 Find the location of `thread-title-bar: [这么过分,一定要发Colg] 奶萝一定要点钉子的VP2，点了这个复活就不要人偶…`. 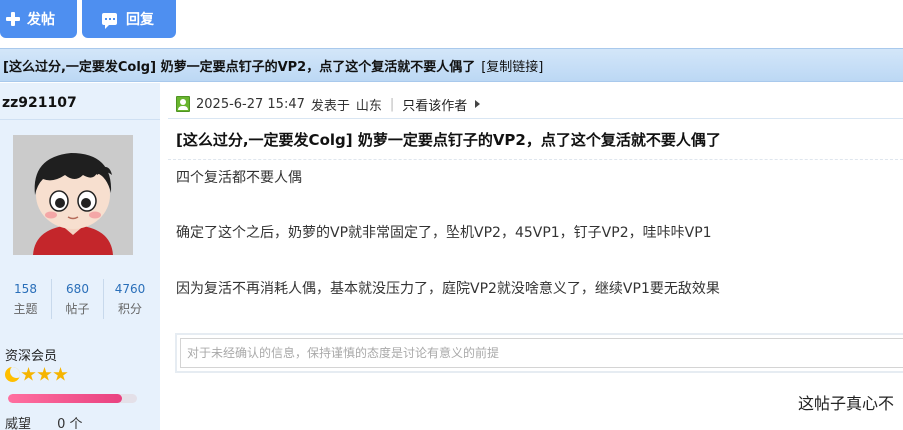

thread-title-bar: [这么过分,一定要发Colg] 奶萝一定要点钉子的VP2，点了这个复活就不要人偶… is located at coordinates (451, 65).